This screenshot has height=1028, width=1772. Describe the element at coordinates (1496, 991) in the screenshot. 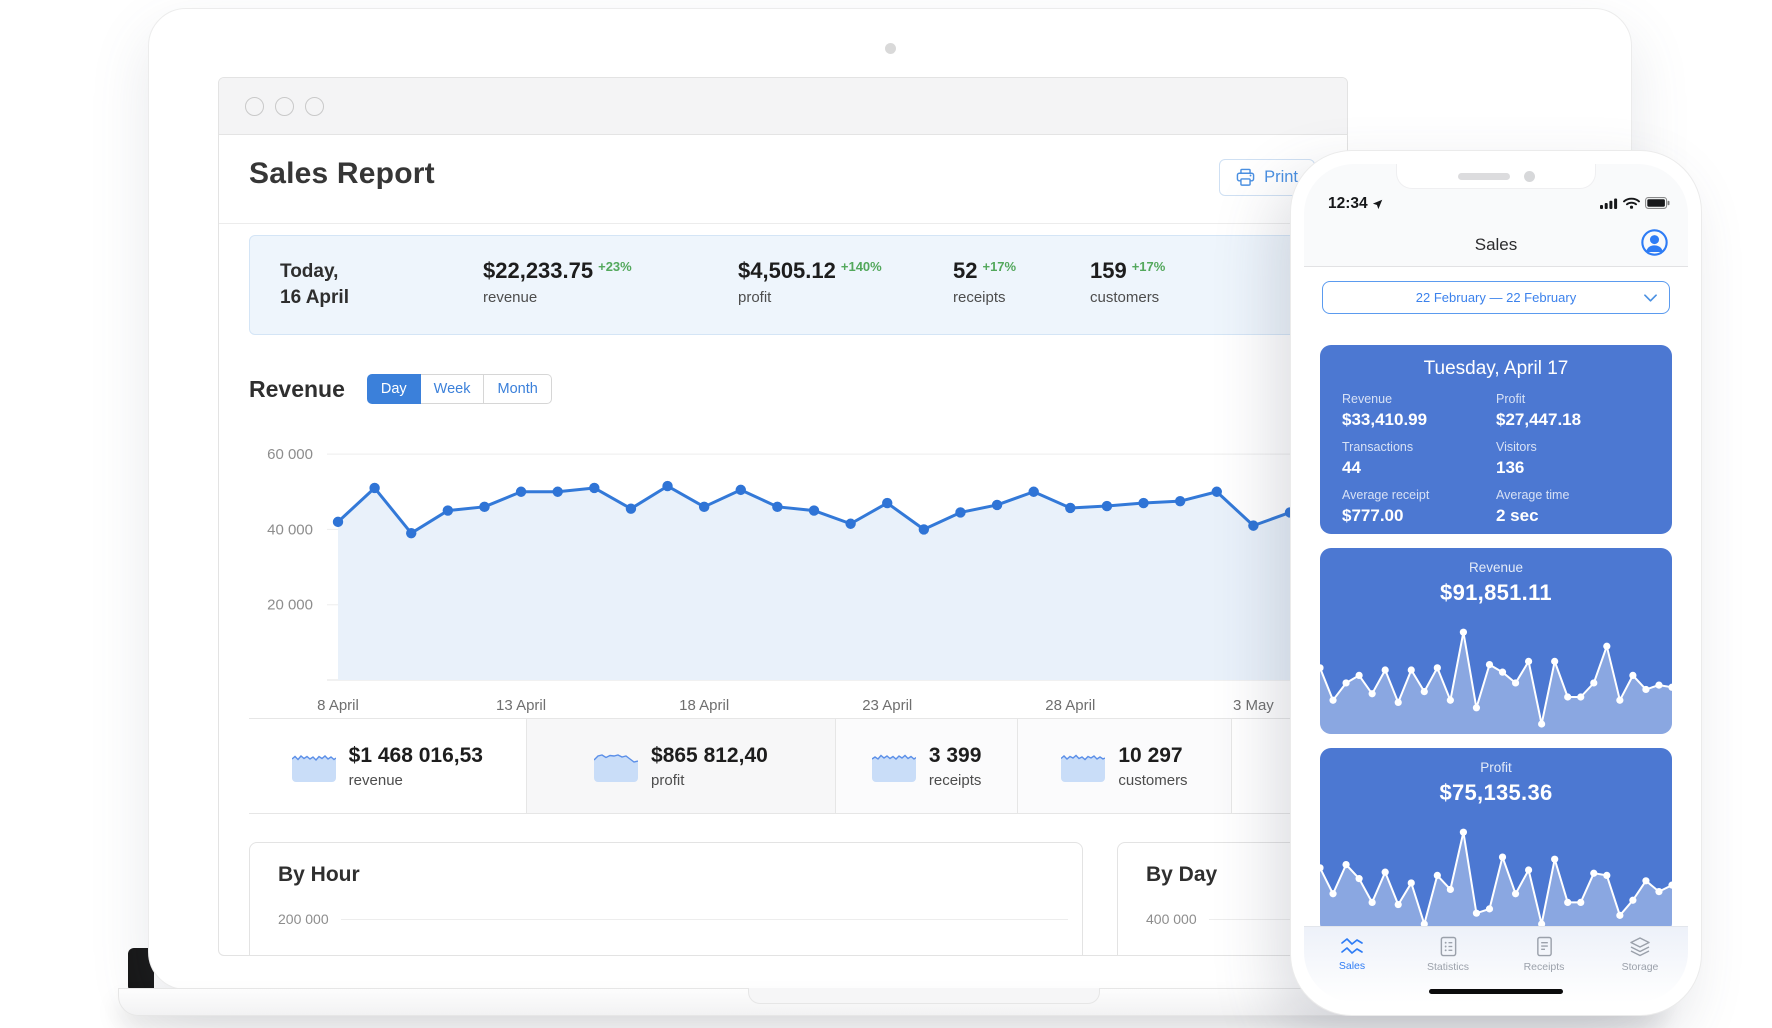

I see `home-indicator` at that location.